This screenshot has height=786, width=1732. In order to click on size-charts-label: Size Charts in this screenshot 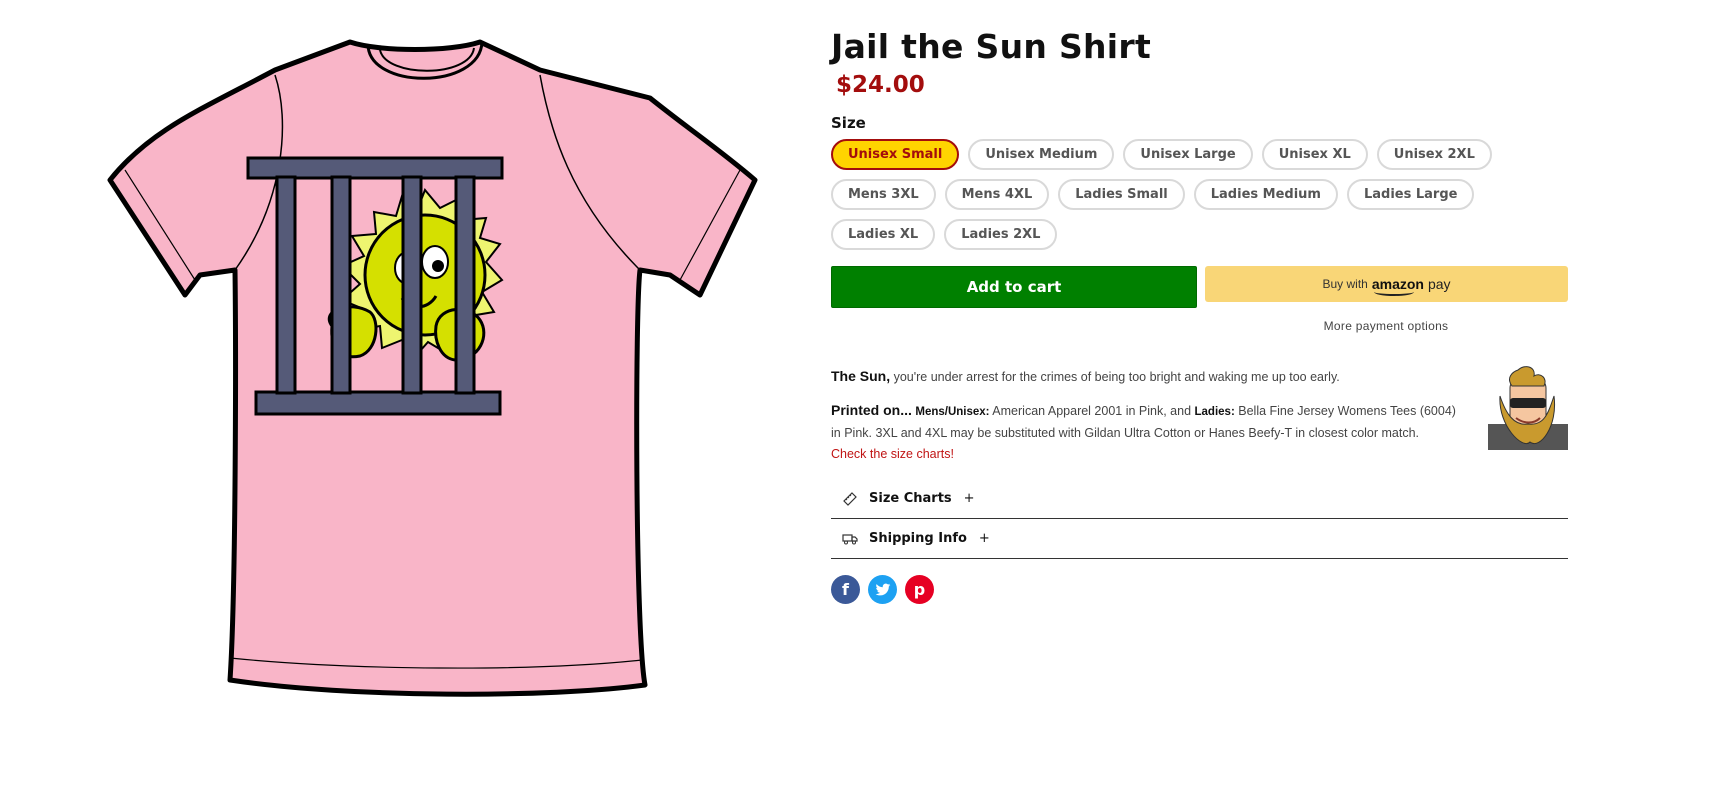, I will do `click(910, 498)`.